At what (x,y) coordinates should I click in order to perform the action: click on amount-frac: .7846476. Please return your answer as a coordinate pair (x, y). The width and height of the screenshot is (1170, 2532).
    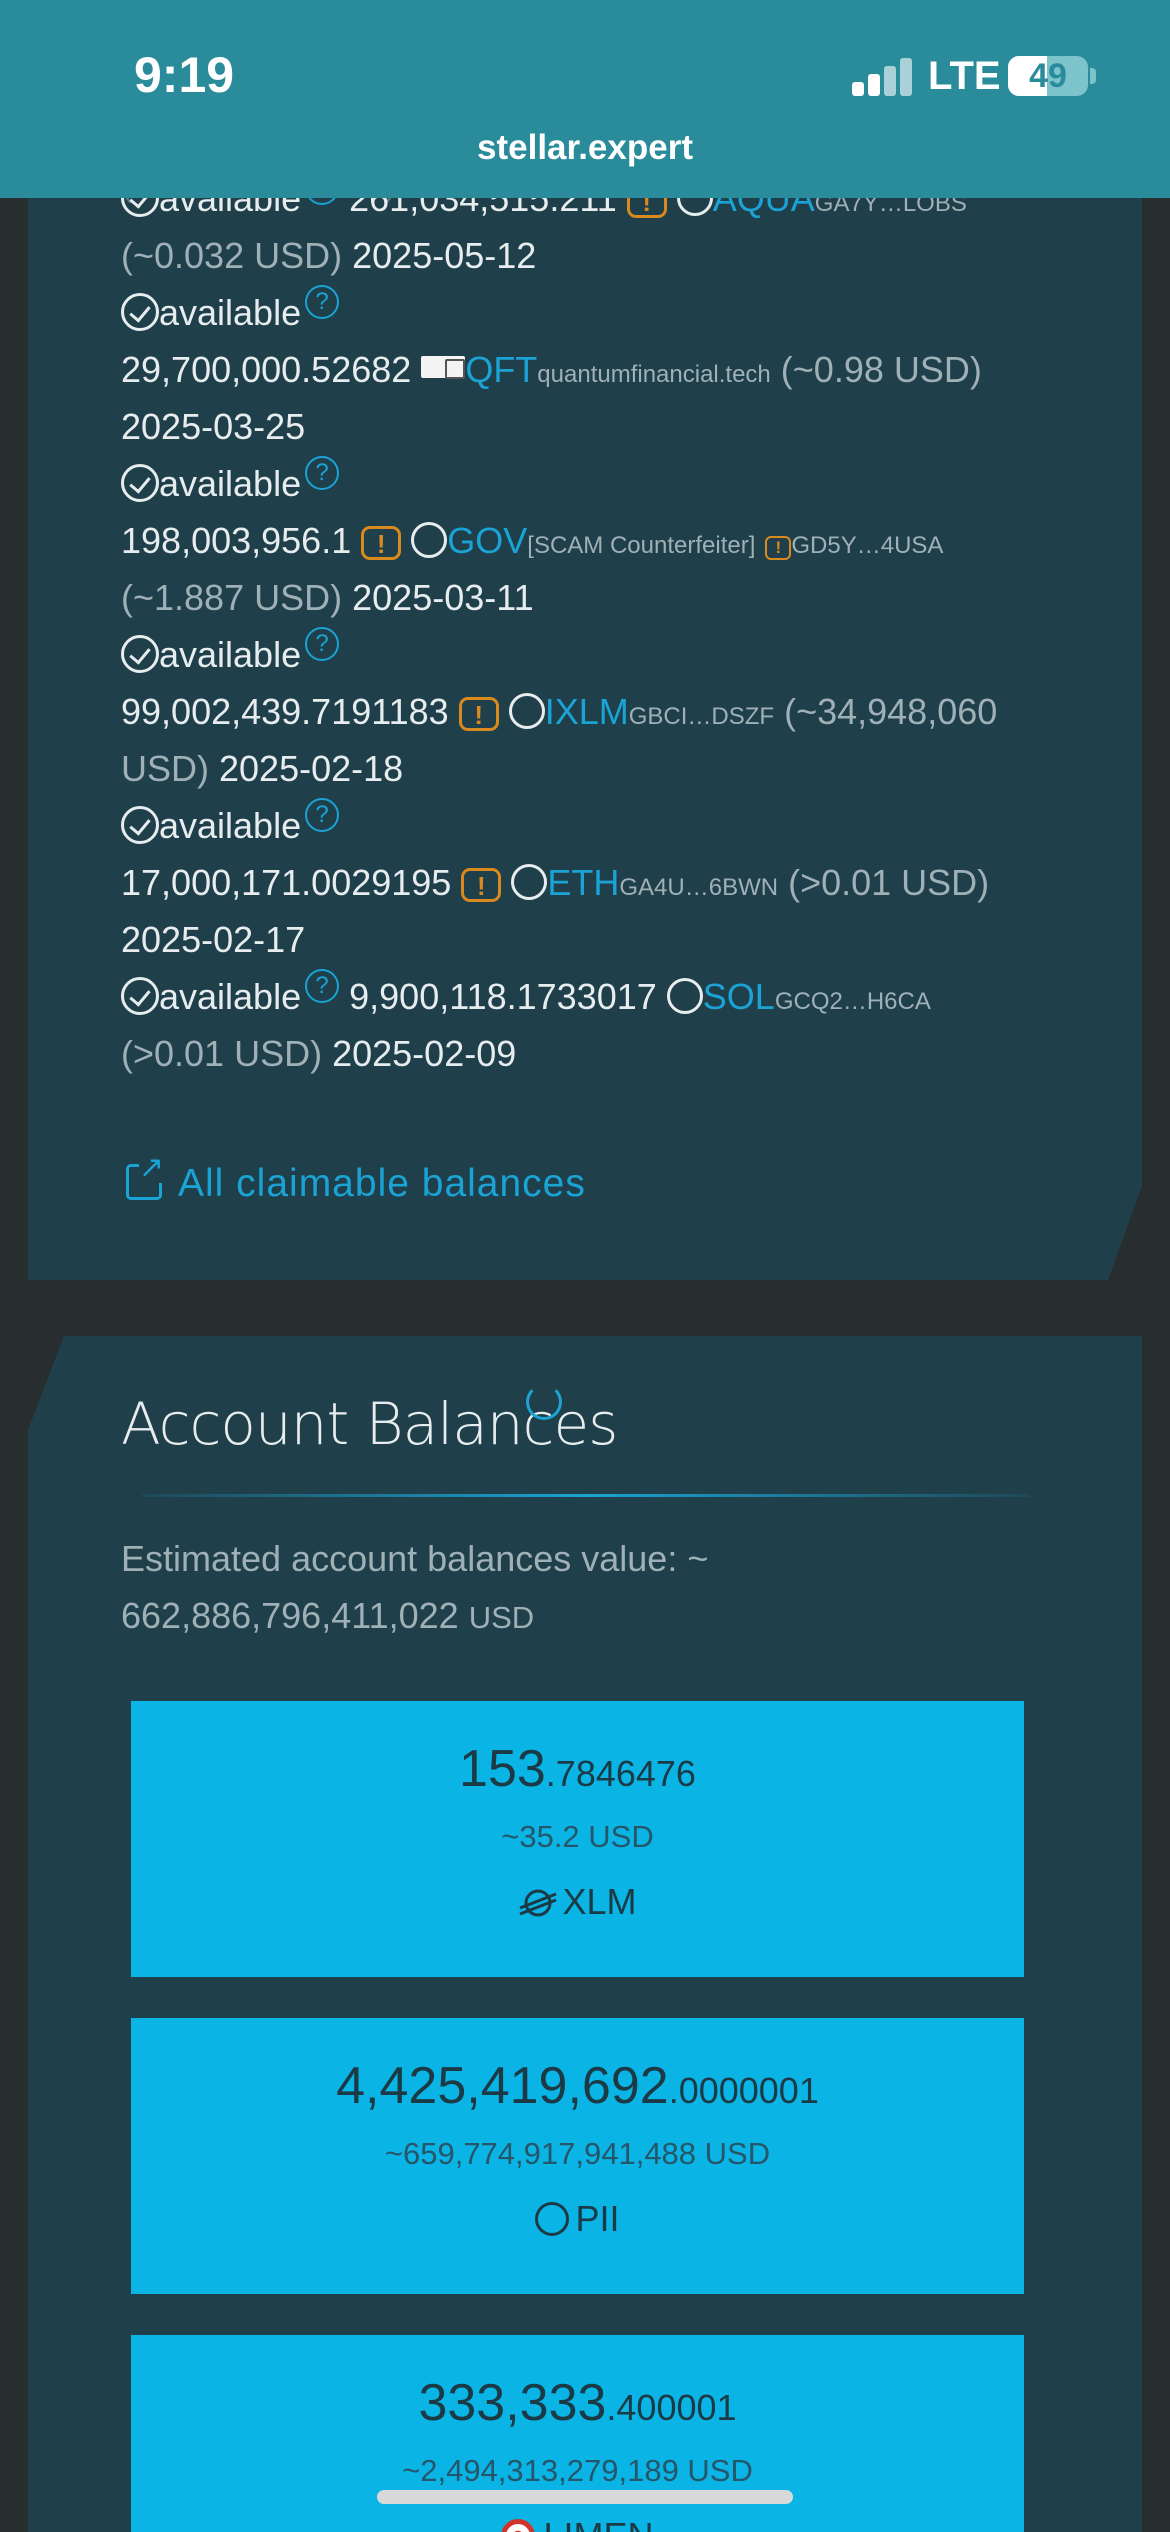
    Looking at the image, I should click on (620, 1773).